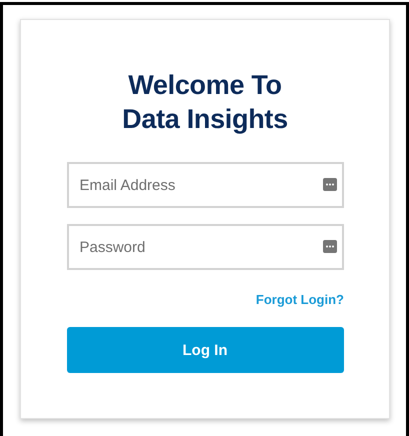 The image size is (409, 436). I want to click on forgot-login-link: Forgot Login?, so click(300, 299).